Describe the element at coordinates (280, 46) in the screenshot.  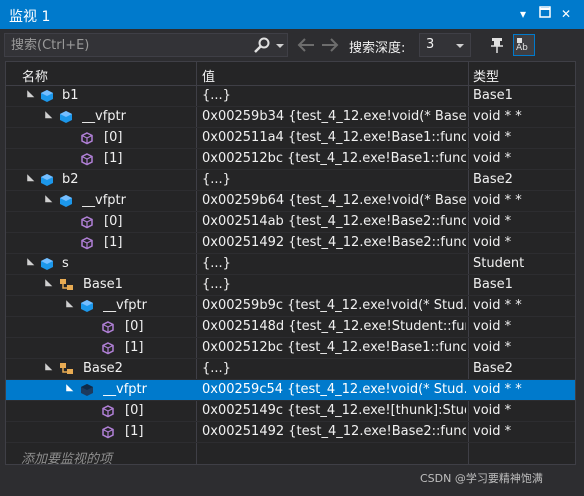
I see `search-options-dropdown` at that location.